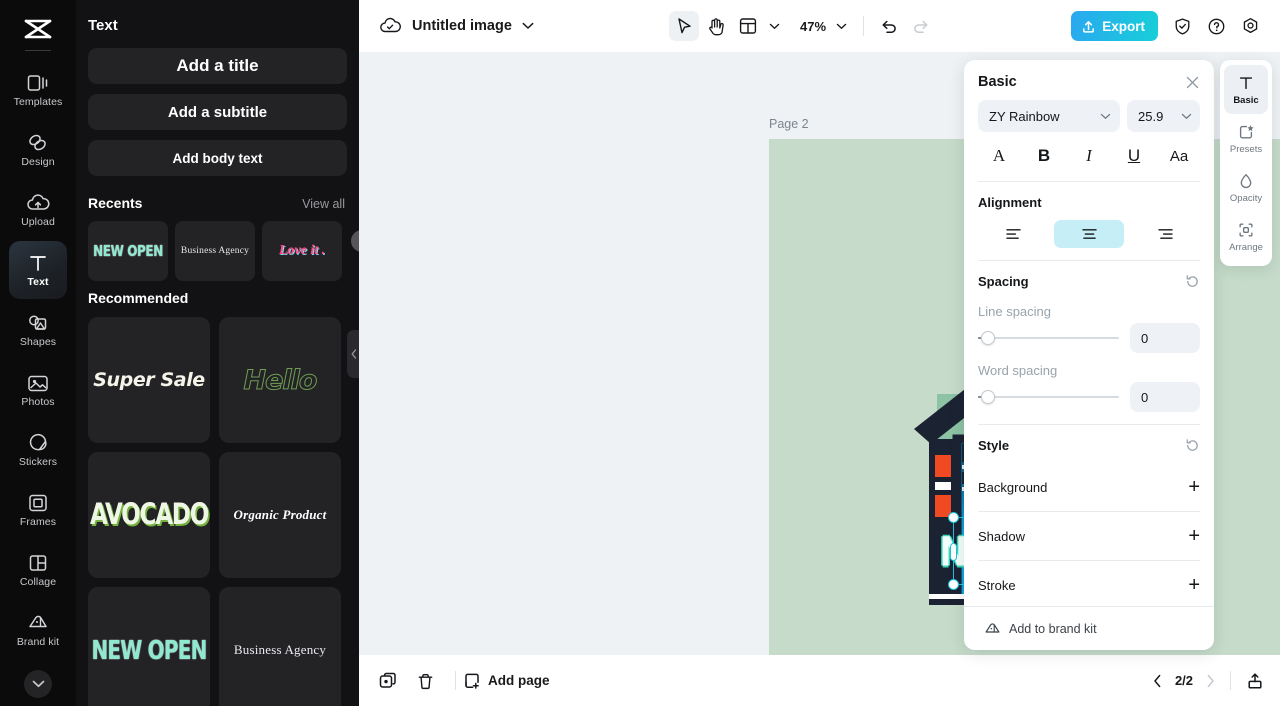 The height and width of the screenshot is (706, 1280). What do you see at coordinates (138, 298) in the screenshot?
I see `recommended-heading: Recommended` at bounding box center [138, 298].